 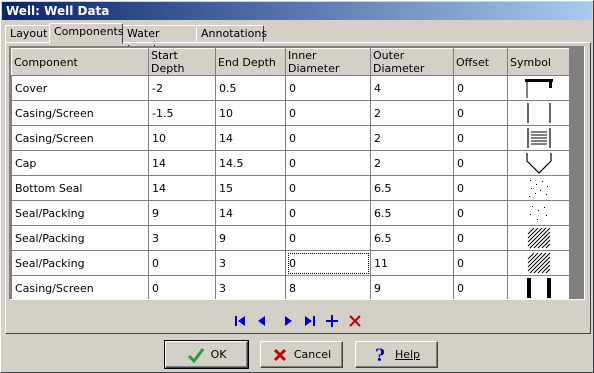 I want to click on cell-end-depth: 15, so click(x=250, y=188).